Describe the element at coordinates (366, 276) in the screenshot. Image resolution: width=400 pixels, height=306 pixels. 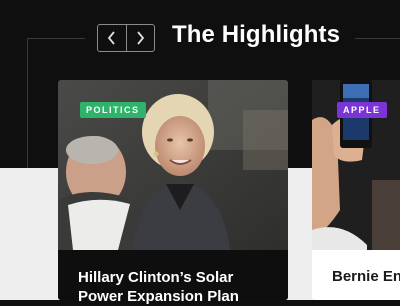
I see `card-headline-2: Bernie En` at that location.